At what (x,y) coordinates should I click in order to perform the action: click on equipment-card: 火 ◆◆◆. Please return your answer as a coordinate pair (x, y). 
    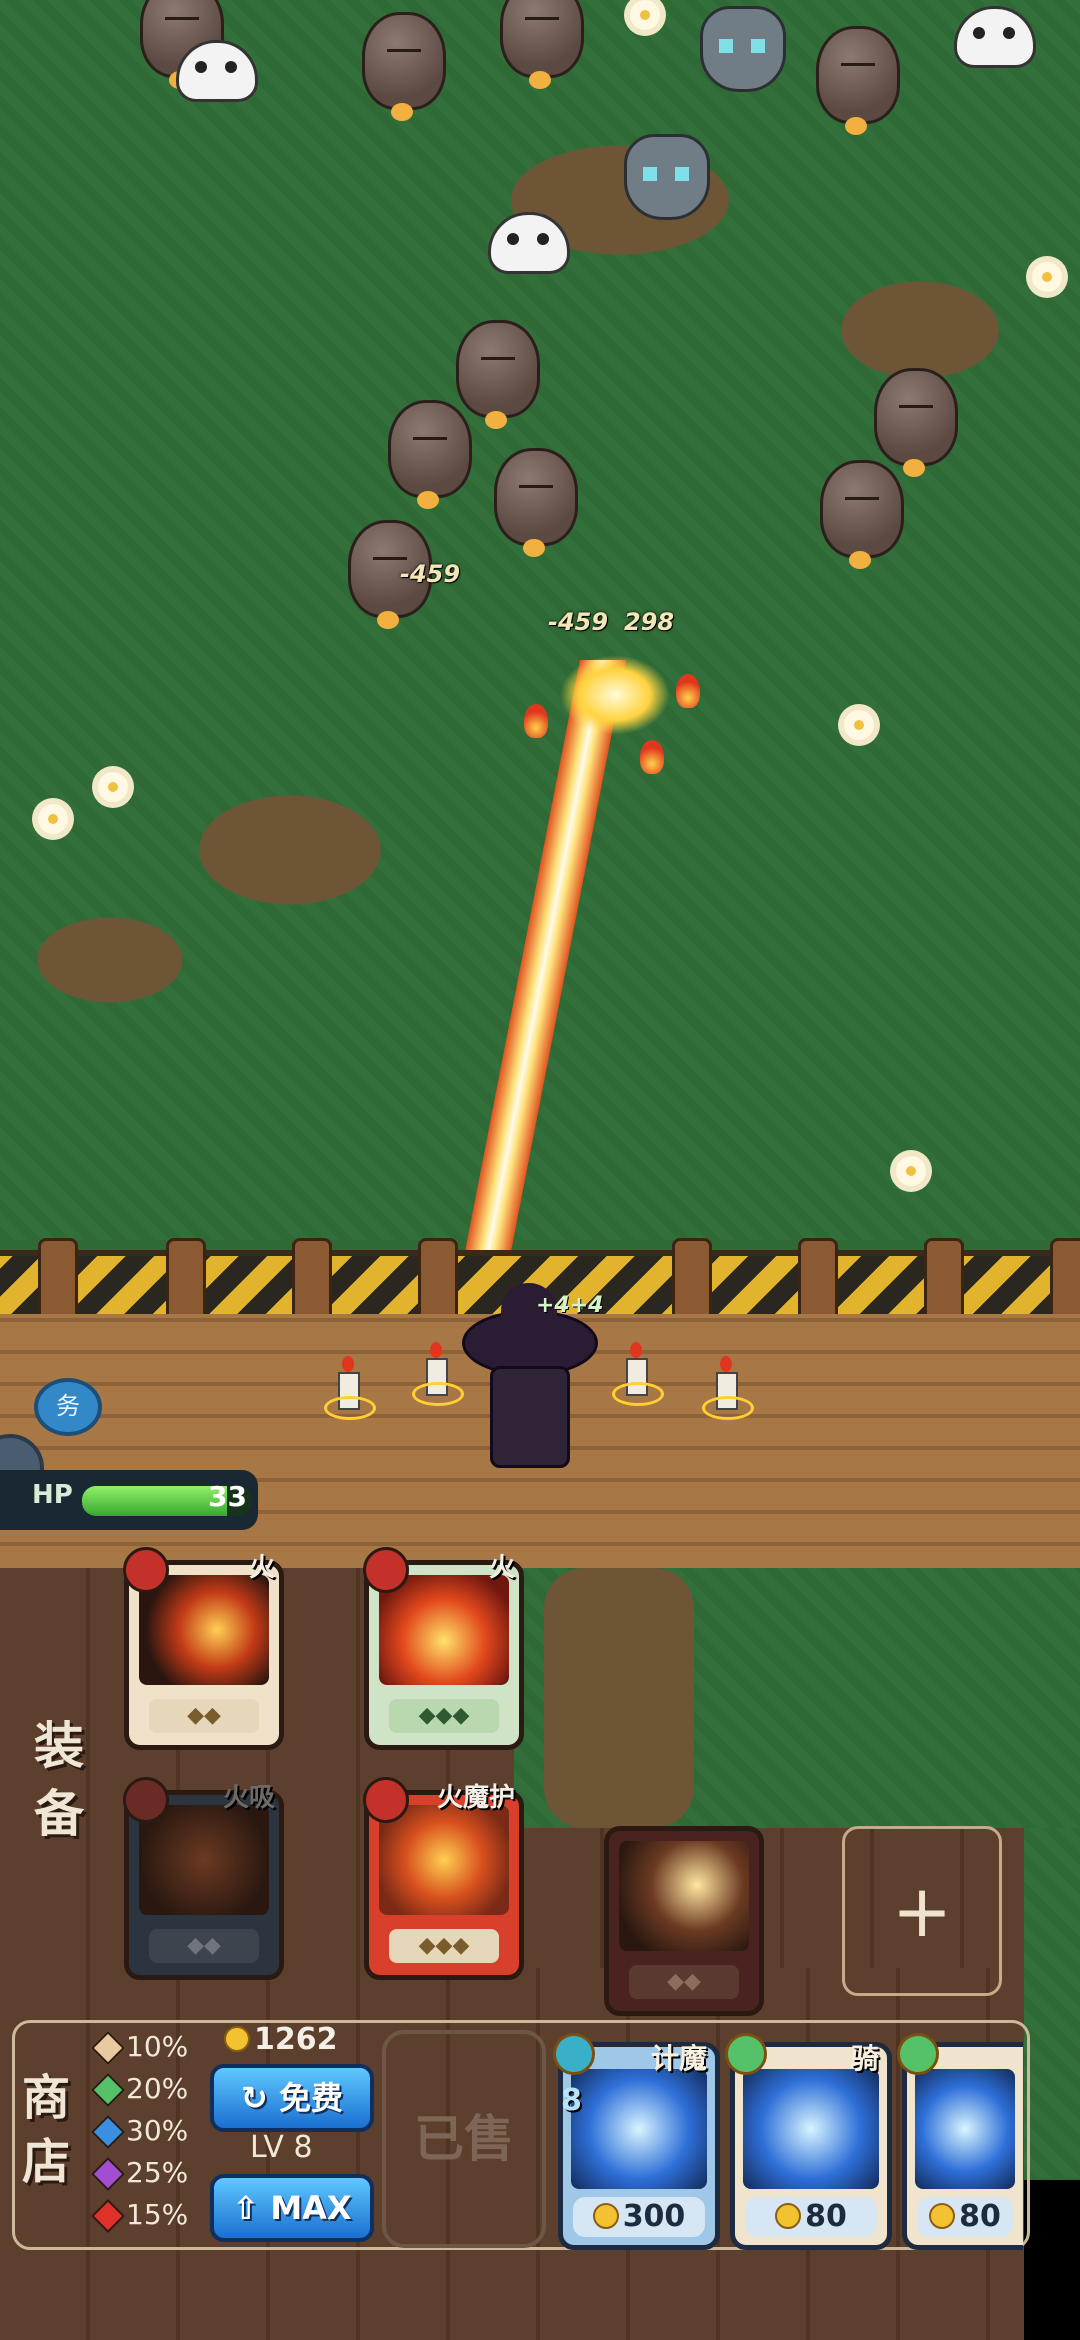
    Looking at the image, I should click on (443, 1648).